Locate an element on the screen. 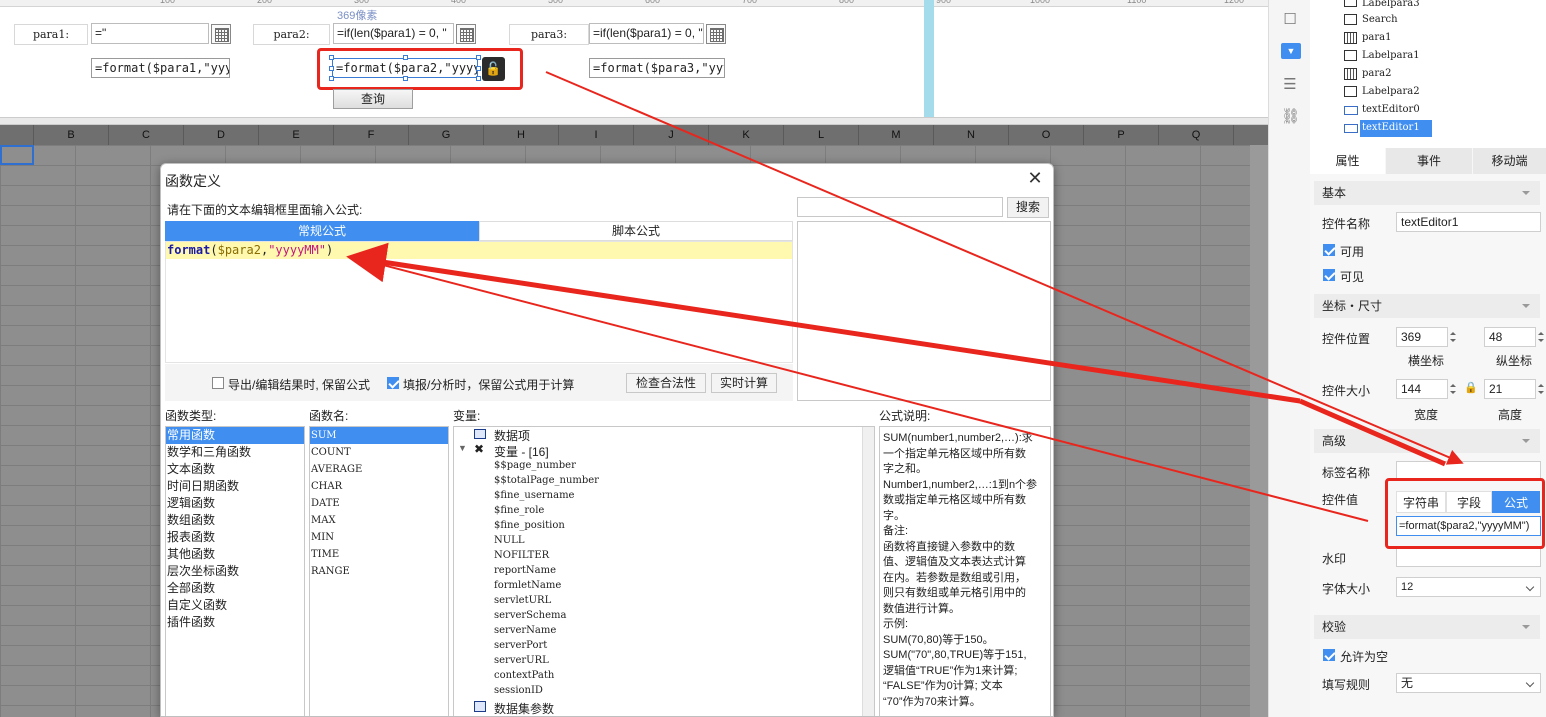 This screenshot has height=717, width=1546. formula-editor: format($para2,"yyyyMM") is located at coordinates (479, 302).